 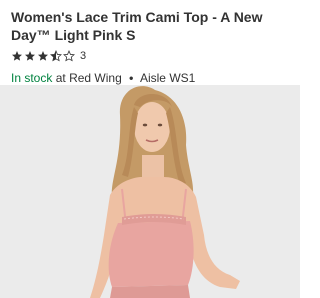 What do you see at coordinates (83, 56) in the screenshot?
I see `rating-count: 3` at bounding box center [83, 56].